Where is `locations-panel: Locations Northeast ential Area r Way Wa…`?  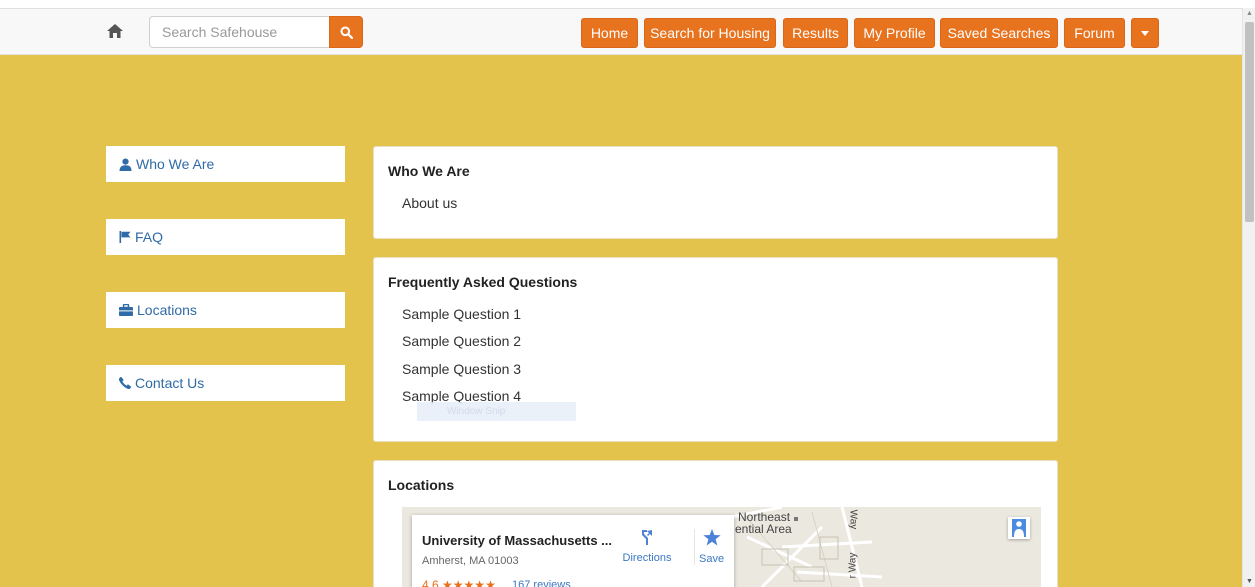
locations-panel: Locations Northeast ential Area r Way Wa… is located at coordinates (715, 523).